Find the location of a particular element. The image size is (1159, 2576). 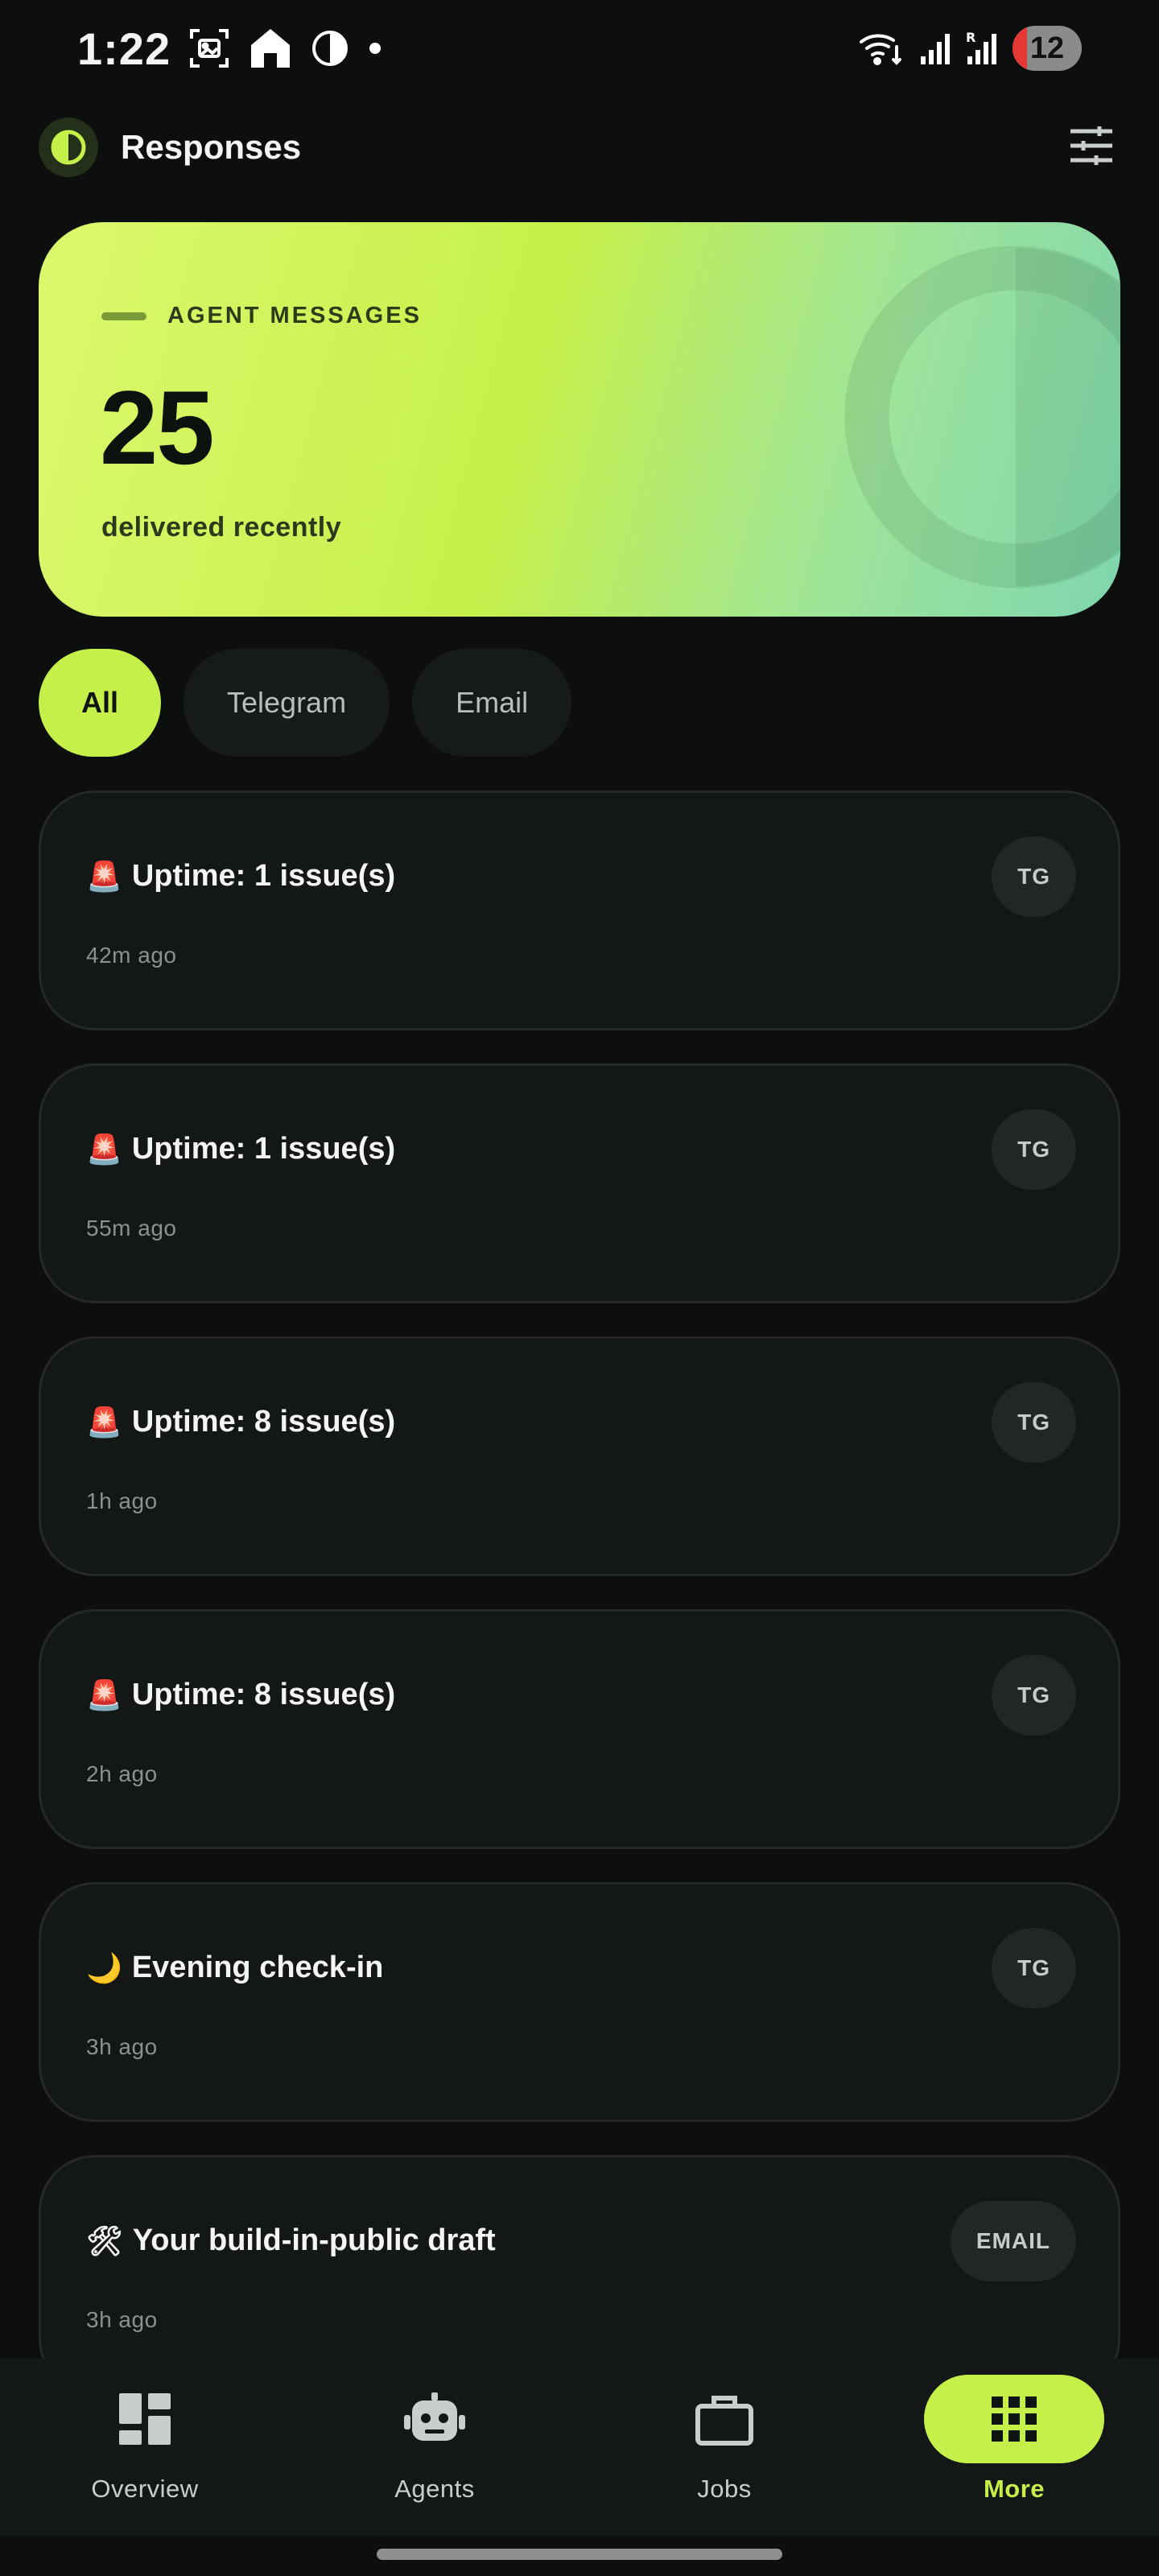

moon-icon: 🌙 is located at coordinates (104, 1967).